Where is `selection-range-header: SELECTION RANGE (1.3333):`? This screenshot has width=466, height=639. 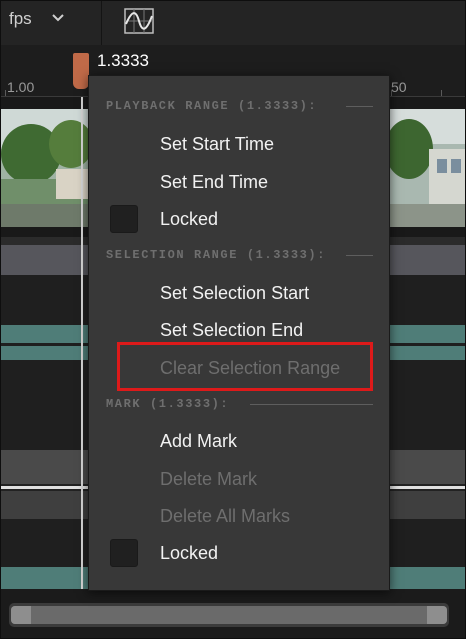 selection-range-header: SELECTION RANGE (1.3333): is located at coordinates (216, 255).